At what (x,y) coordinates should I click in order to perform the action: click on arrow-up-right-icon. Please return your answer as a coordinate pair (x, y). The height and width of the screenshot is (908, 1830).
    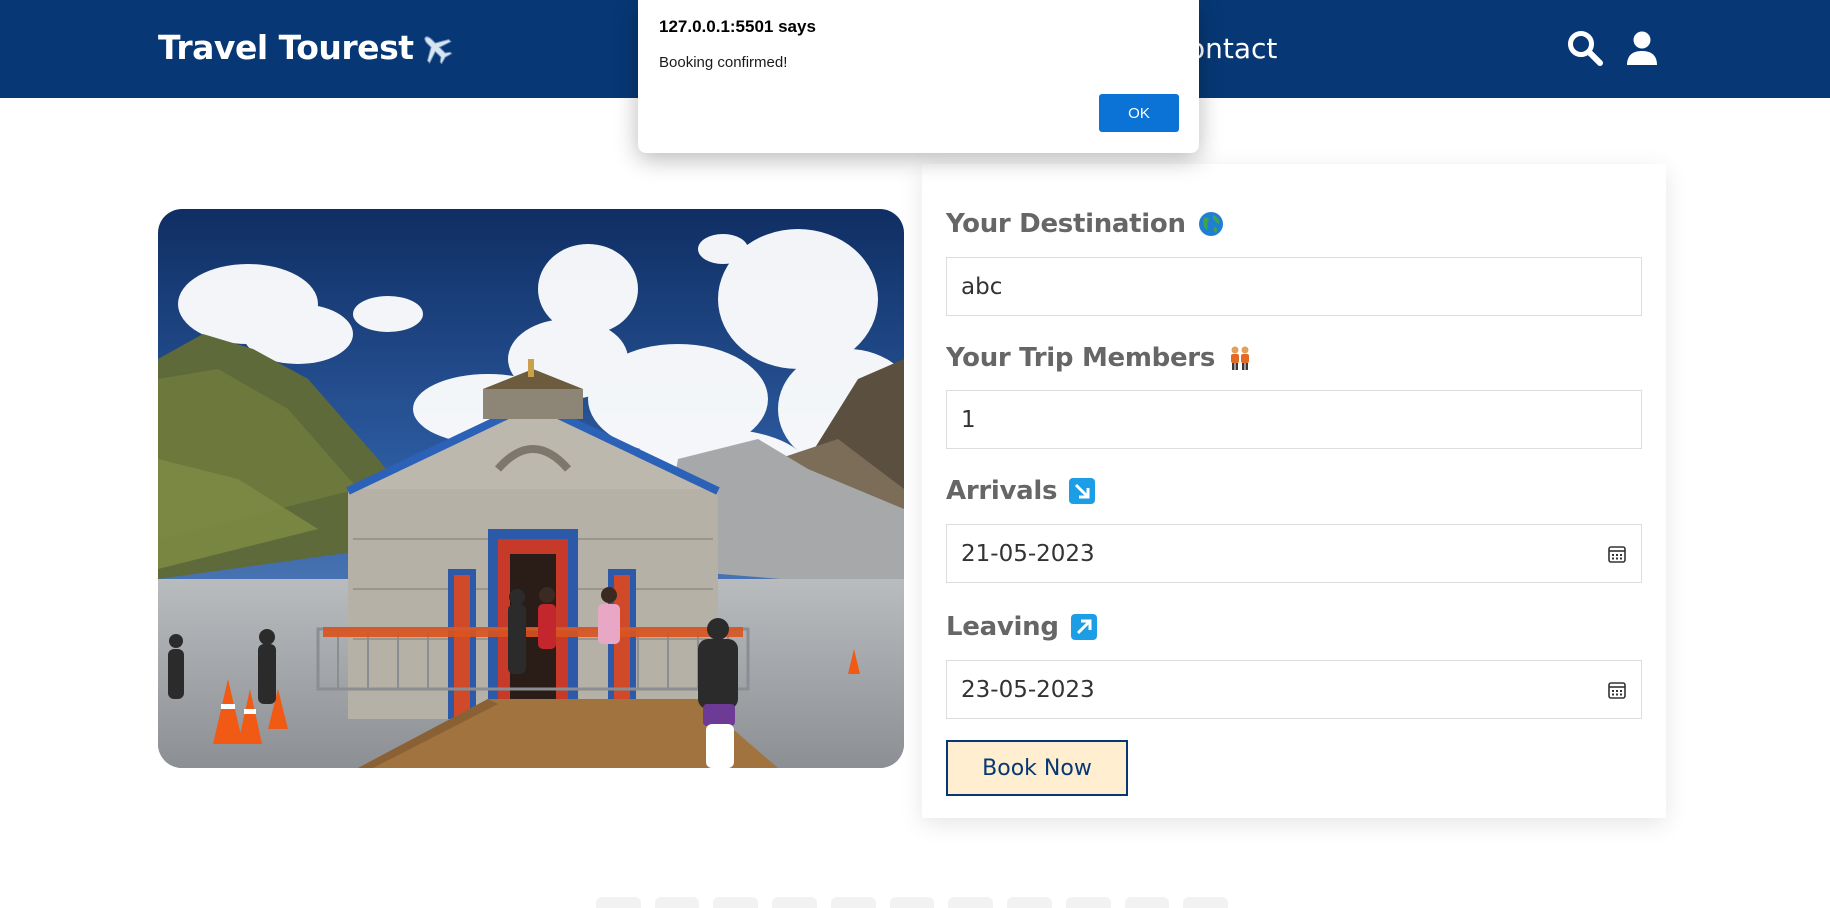
    Looking at the image, I should click on (1083, 627).